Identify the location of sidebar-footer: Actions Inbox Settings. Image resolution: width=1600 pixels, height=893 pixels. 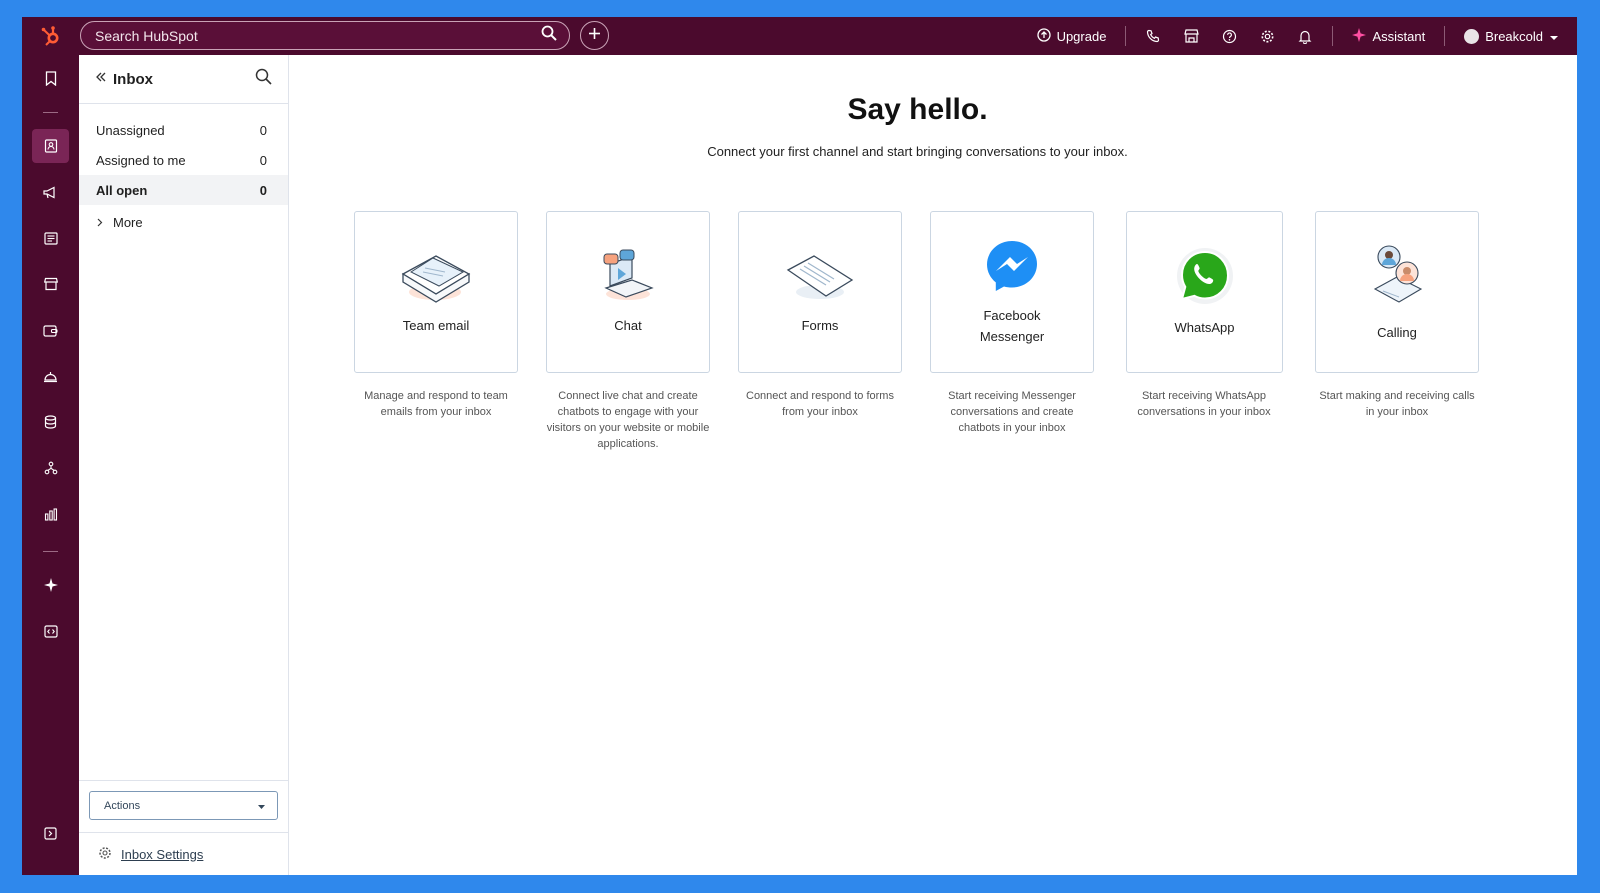
(183, 827).